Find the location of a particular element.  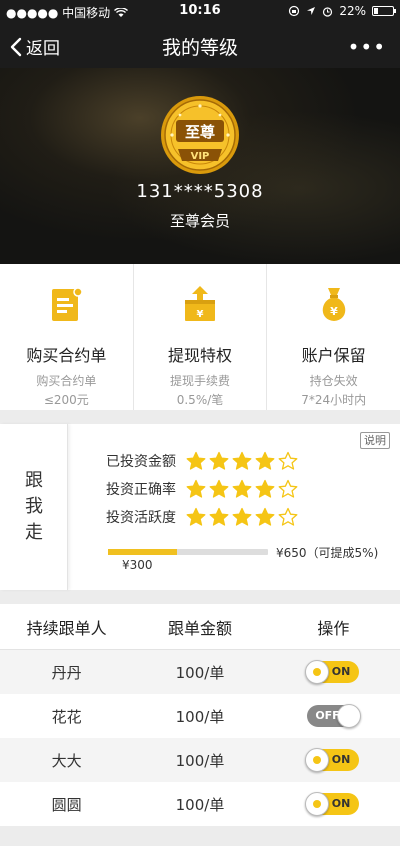

column-header-follower: 持续跟单人 is located at coordinates (66, 628).